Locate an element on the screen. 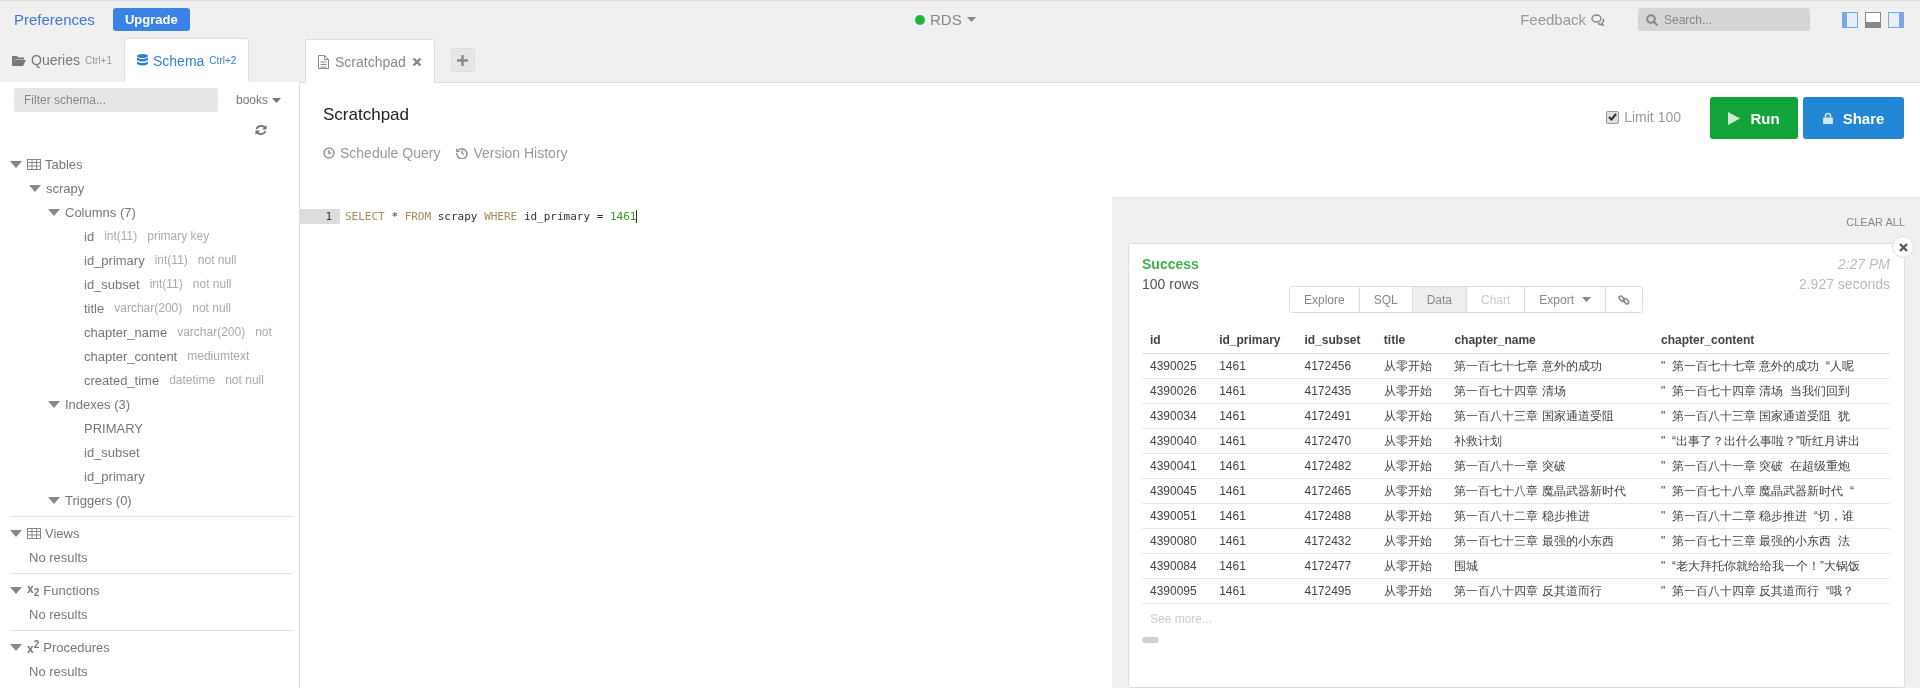 The image size is (1920, 688). tree-item: Indexes (3) is located at coordinates (98, 404).